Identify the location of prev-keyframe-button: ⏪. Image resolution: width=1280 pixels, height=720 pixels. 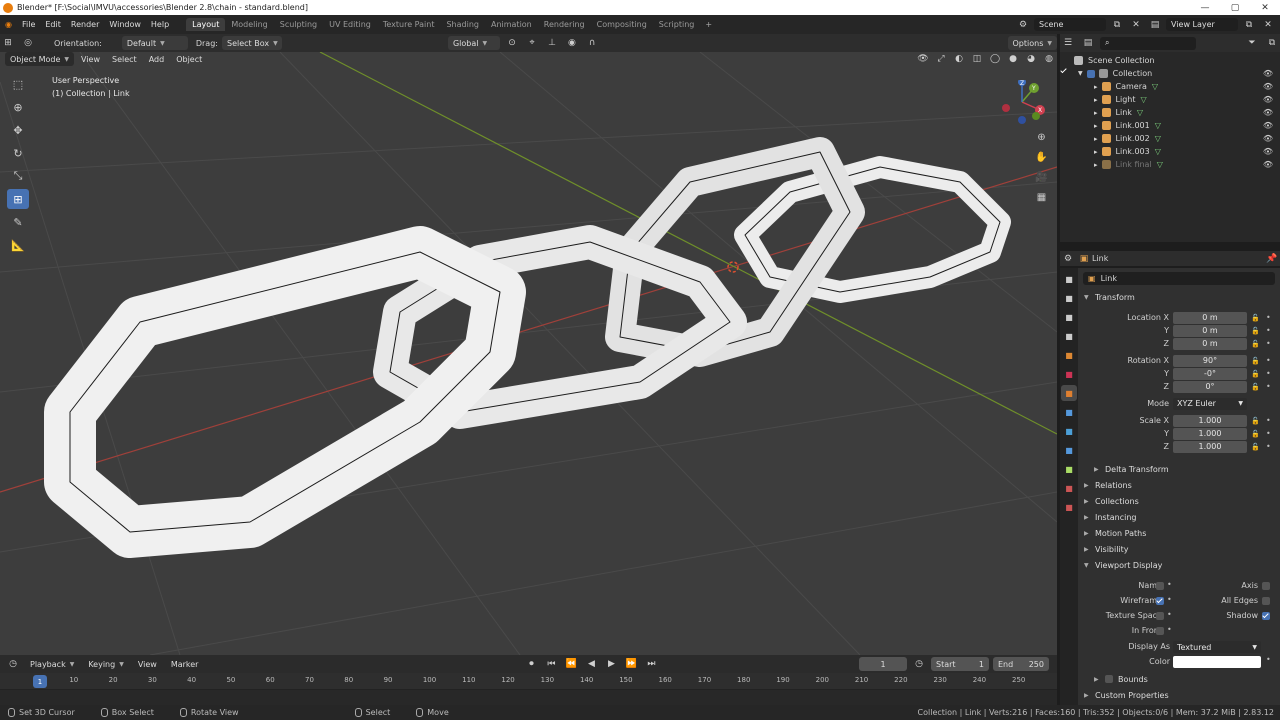
(571, 664).